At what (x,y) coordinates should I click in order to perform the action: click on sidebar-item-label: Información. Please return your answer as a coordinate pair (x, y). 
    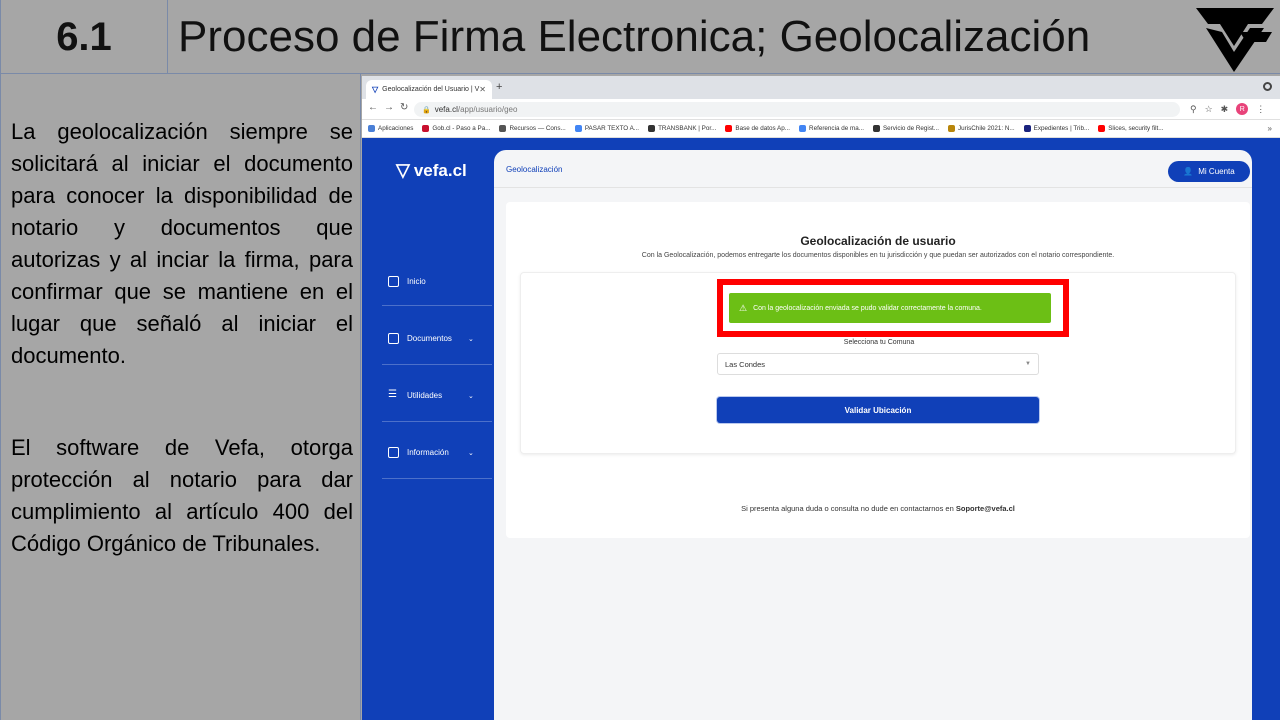
    Looking at the image, I should click on (428, 452).